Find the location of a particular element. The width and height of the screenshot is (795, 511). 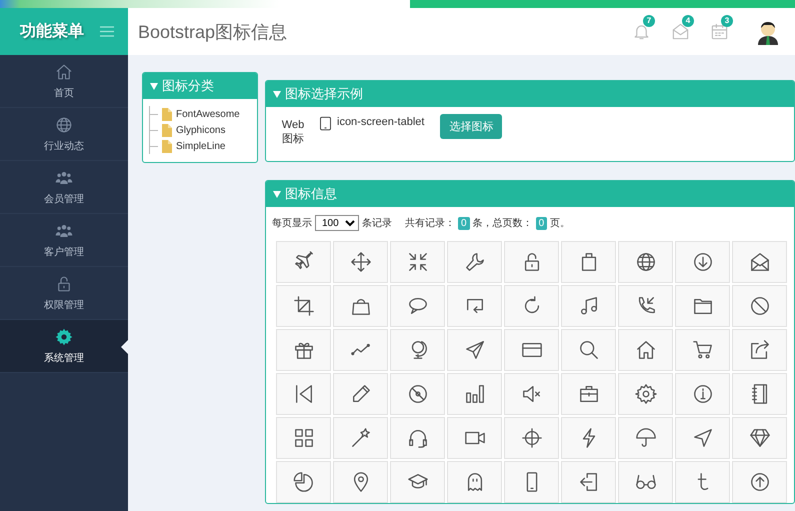

page-size-select: 100 is located at coordinates (337, 223).